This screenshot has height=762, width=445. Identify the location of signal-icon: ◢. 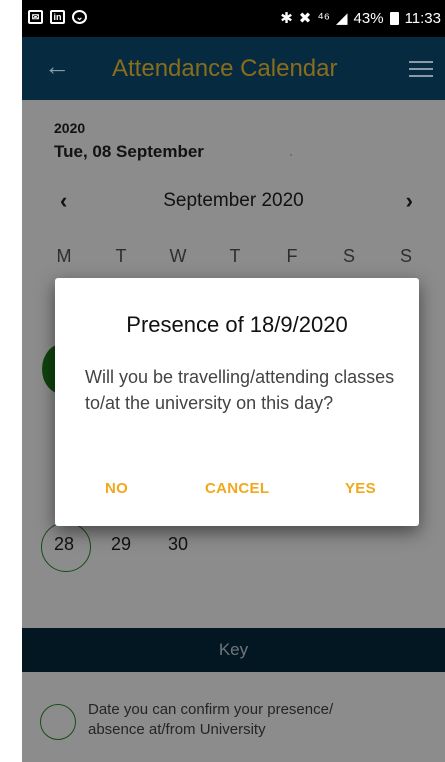
(341, 18).